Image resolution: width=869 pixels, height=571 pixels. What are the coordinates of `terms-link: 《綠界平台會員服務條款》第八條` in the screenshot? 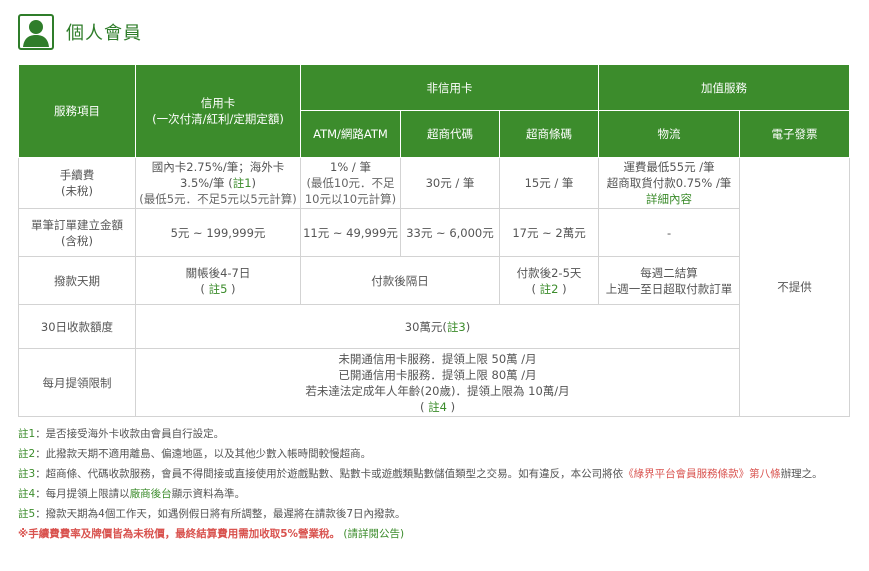 It's located at (702, 474).